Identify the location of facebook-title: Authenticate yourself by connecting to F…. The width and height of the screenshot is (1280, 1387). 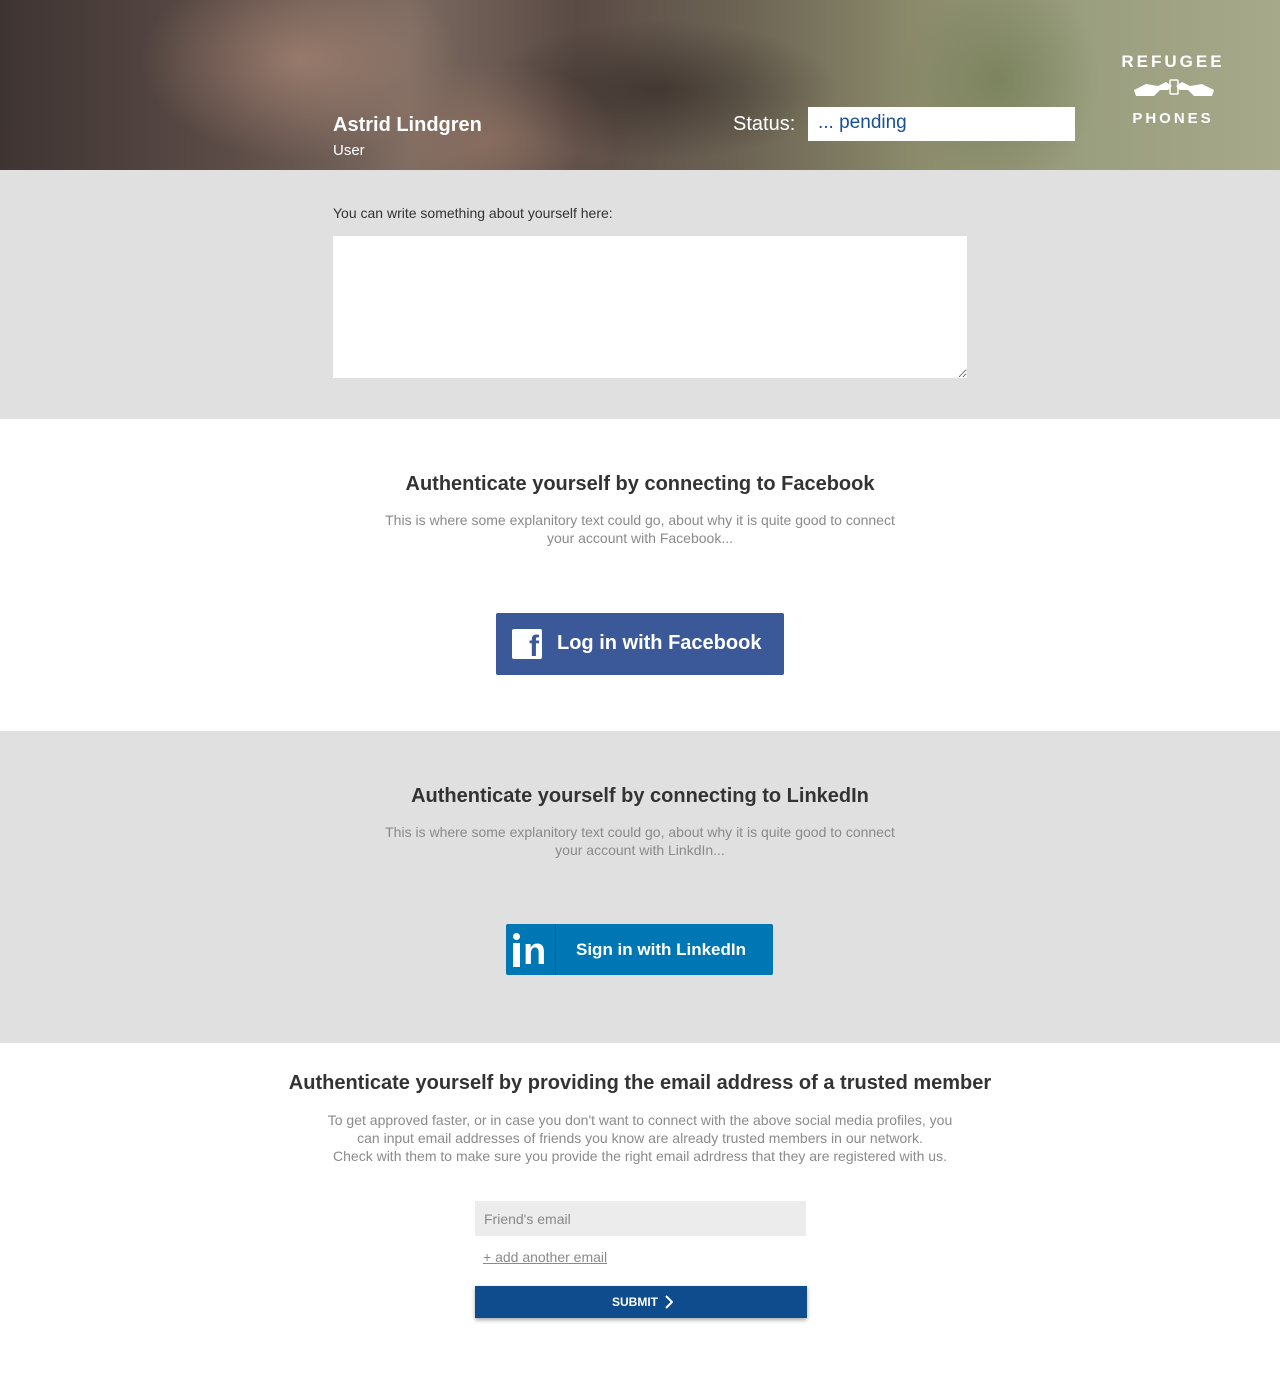
(640, 484).